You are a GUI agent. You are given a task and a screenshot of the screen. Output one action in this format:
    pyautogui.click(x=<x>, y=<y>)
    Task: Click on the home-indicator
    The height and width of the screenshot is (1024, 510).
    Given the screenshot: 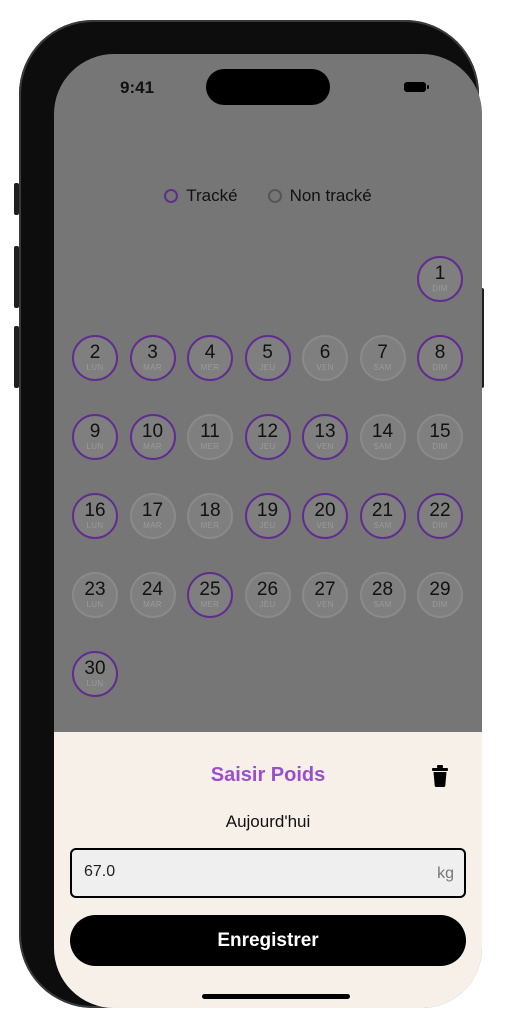 What is the action you would take?
    pyautogui.click(x=276, y=996)
    